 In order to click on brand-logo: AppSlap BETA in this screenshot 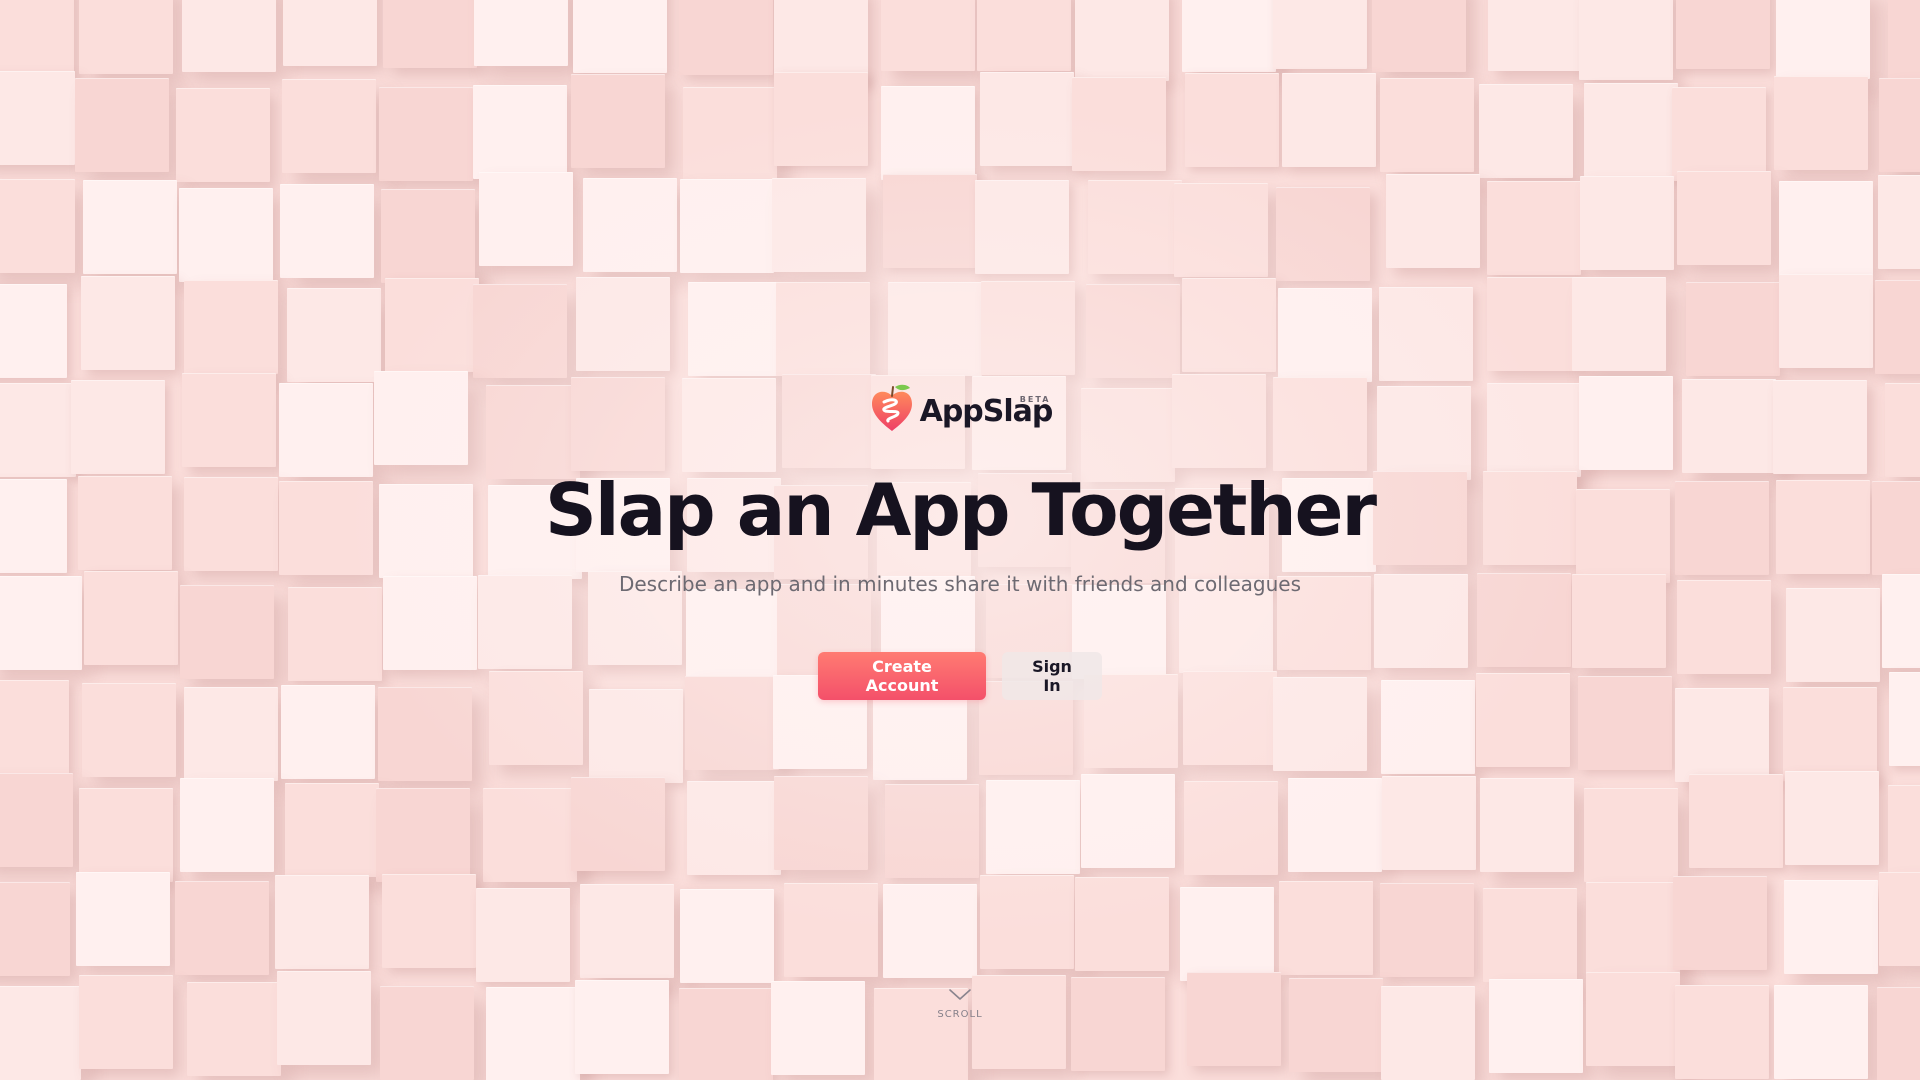, I will do `click(960, 408)`.